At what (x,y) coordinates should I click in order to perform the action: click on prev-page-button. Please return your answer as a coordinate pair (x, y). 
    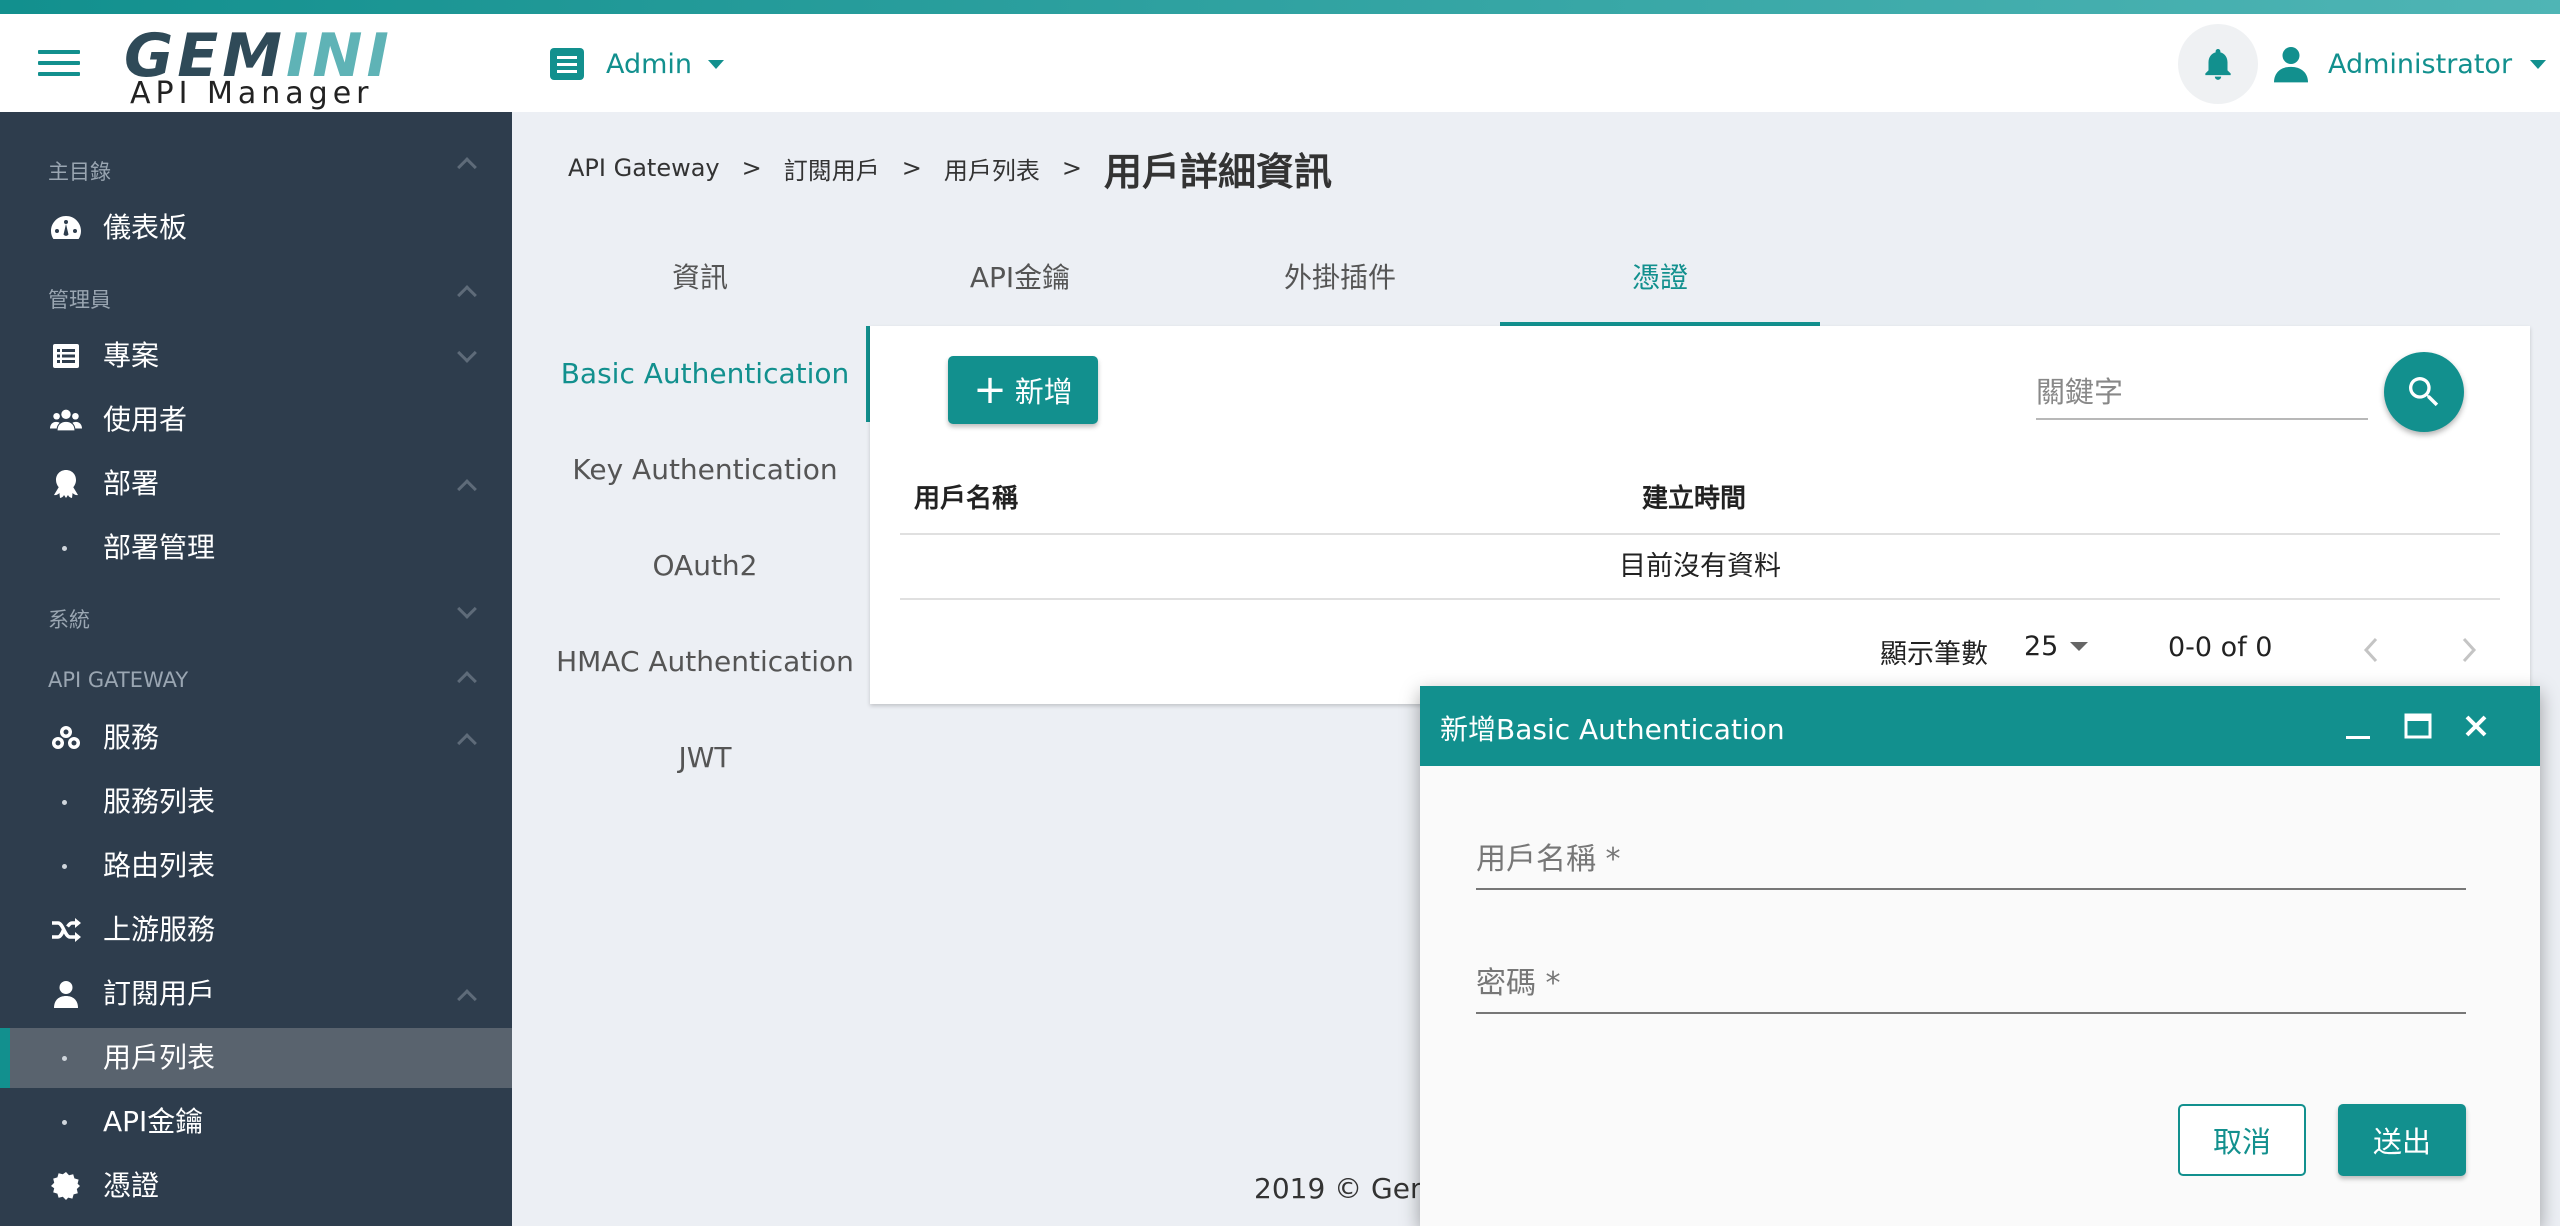
    Looking at the image, I should click on (2372, 650).